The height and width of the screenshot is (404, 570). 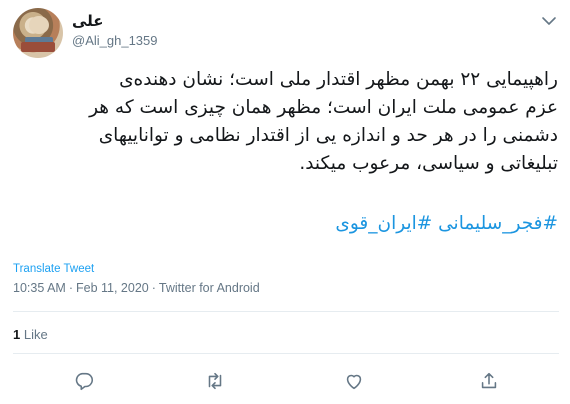 I want to click on tweet-time: 10:35 AM, so click(x=39, y=288).